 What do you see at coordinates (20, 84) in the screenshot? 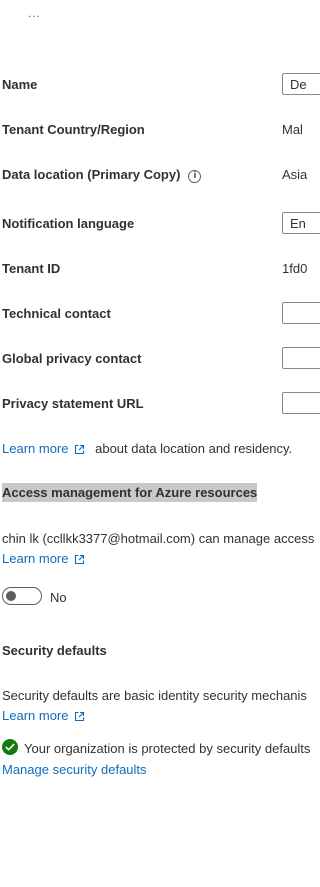
I see `name-label: Name` at bounding box center [20, 84].